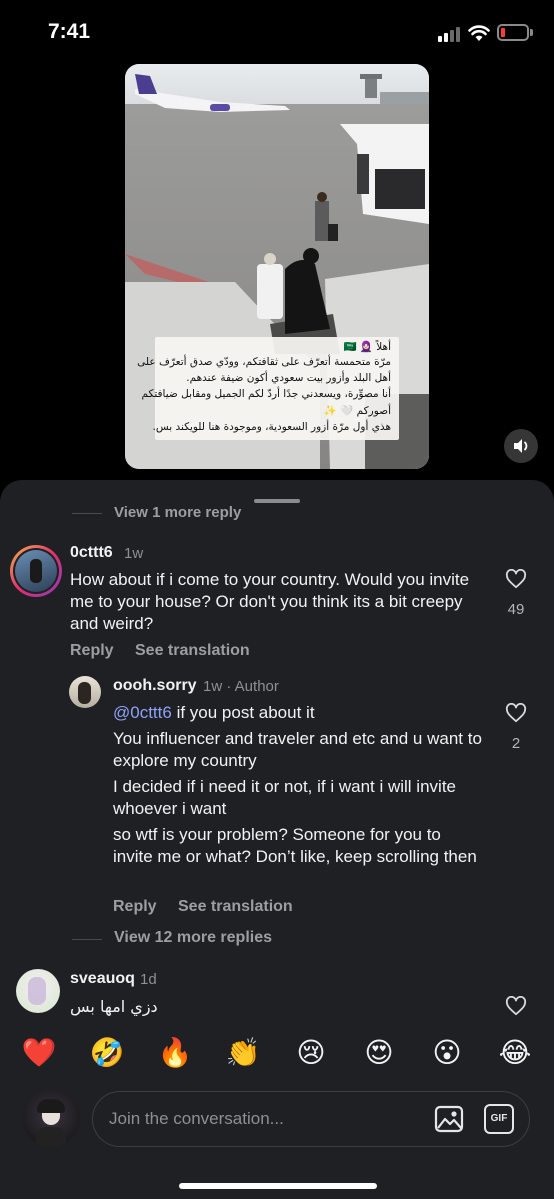 The height and width of the screenshot is (1199, 554). Describe the element at coordinates (516, 609) in the screenshot. I see `like-count: 49` at that location.